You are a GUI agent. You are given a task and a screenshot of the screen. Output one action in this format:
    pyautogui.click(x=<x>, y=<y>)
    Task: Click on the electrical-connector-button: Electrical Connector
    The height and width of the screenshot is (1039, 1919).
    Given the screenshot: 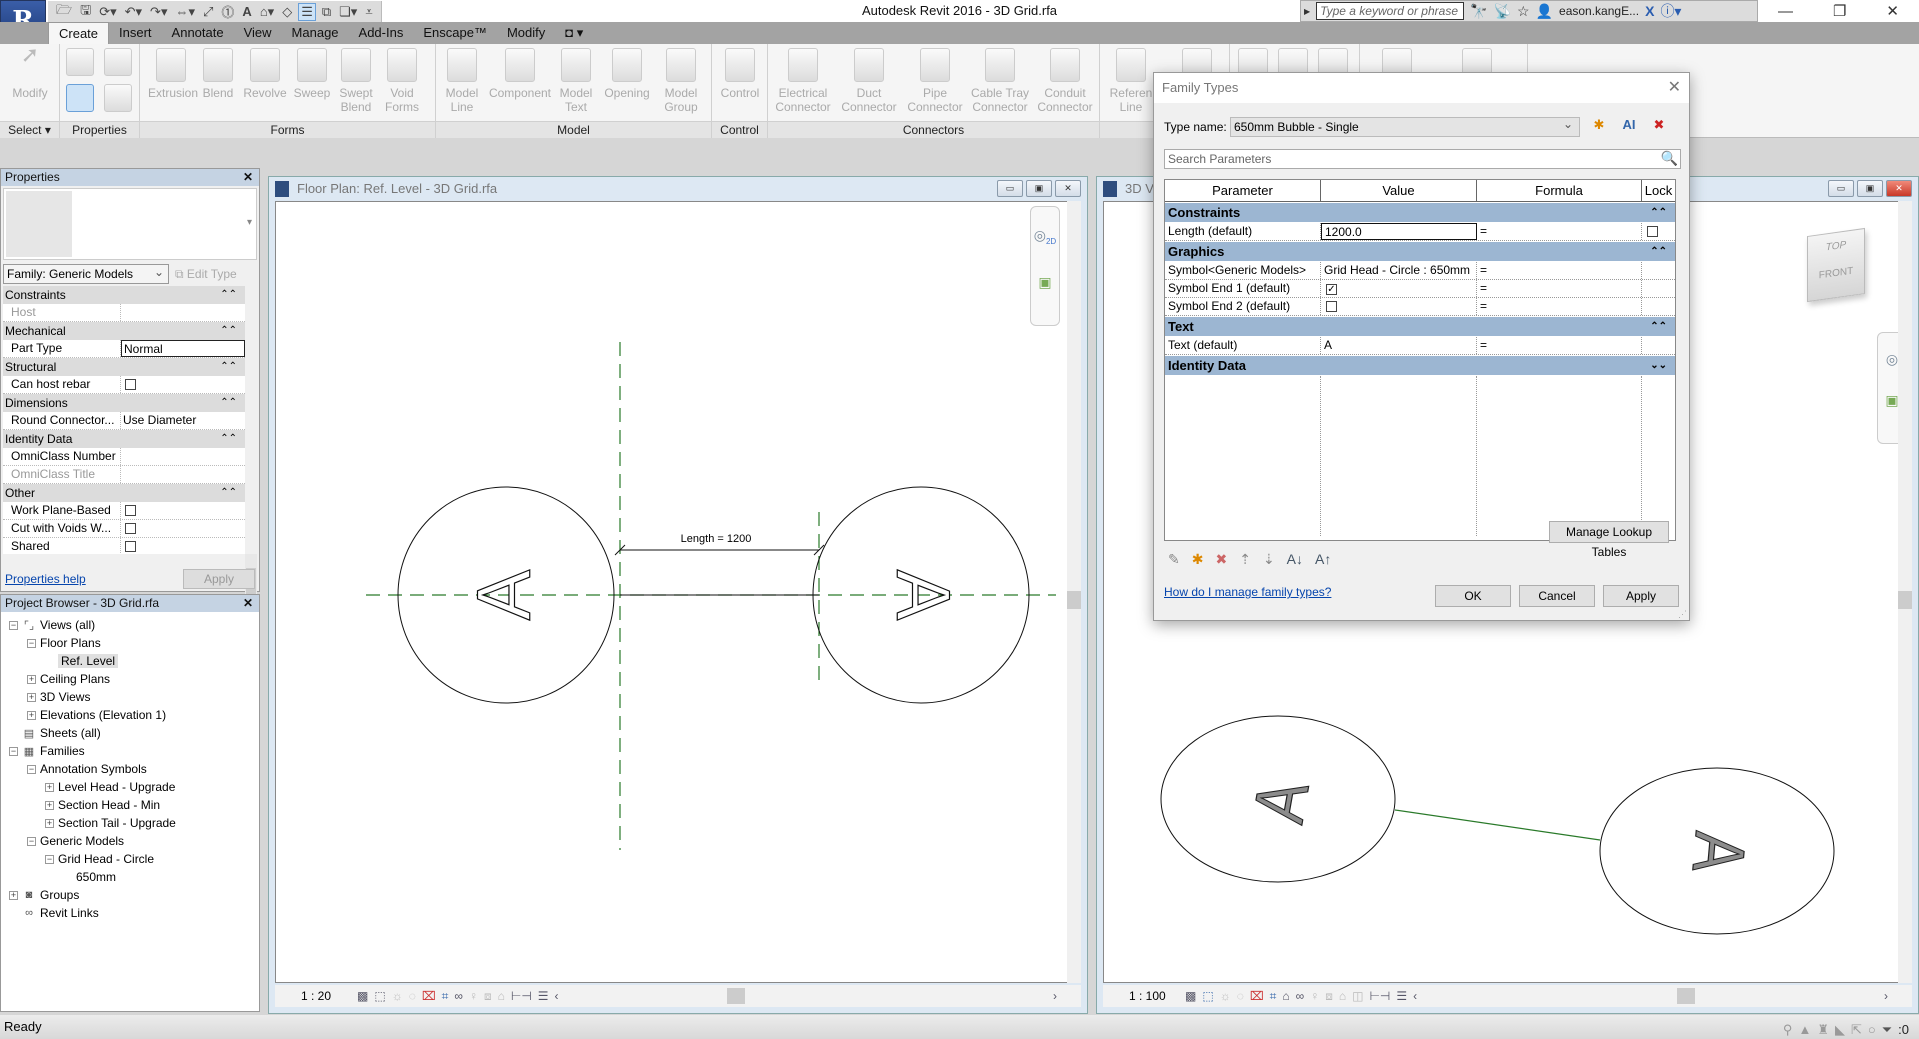 What is the action you would take?
    pyautogui.click(x=803, y=81)
    